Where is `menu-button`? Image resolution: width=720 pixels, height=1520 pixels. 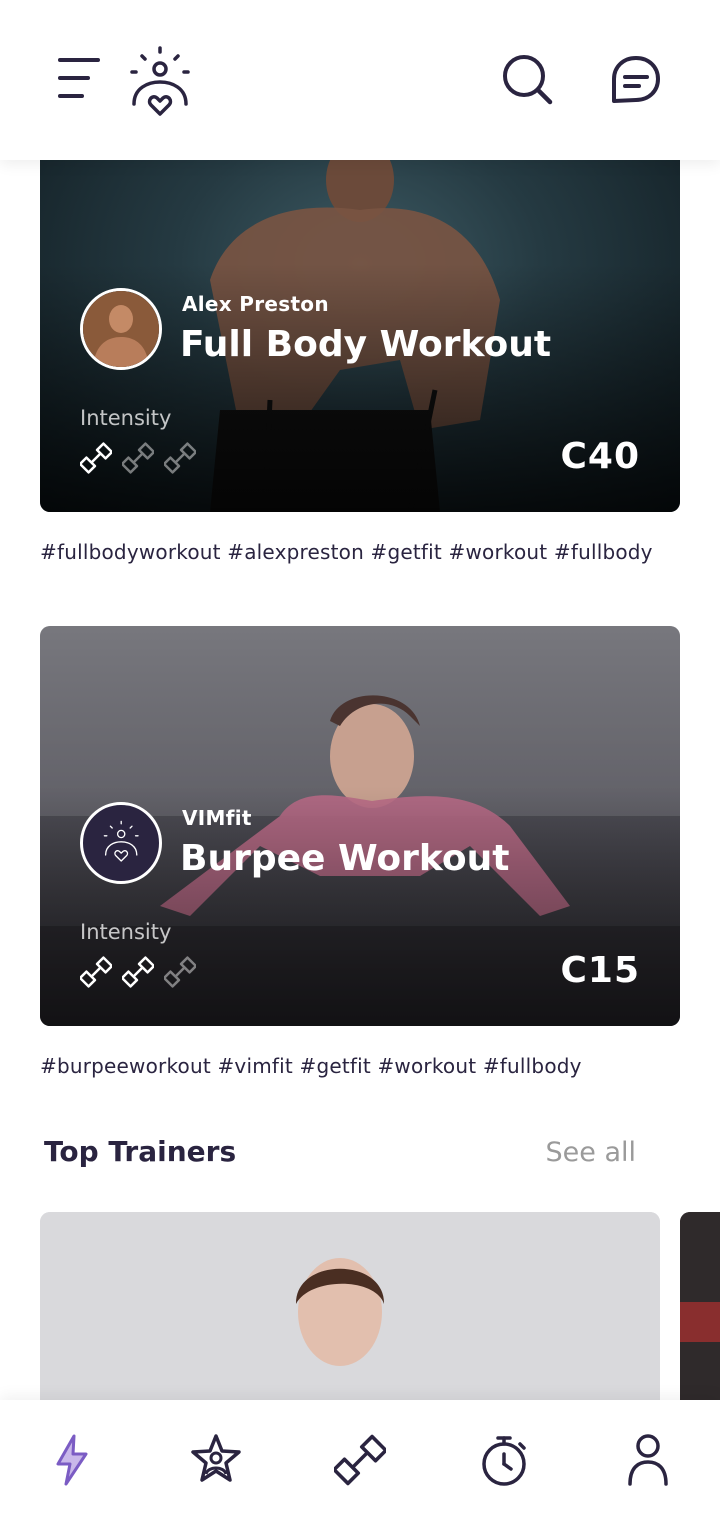
menu-button is located at coordinates (80, 80).